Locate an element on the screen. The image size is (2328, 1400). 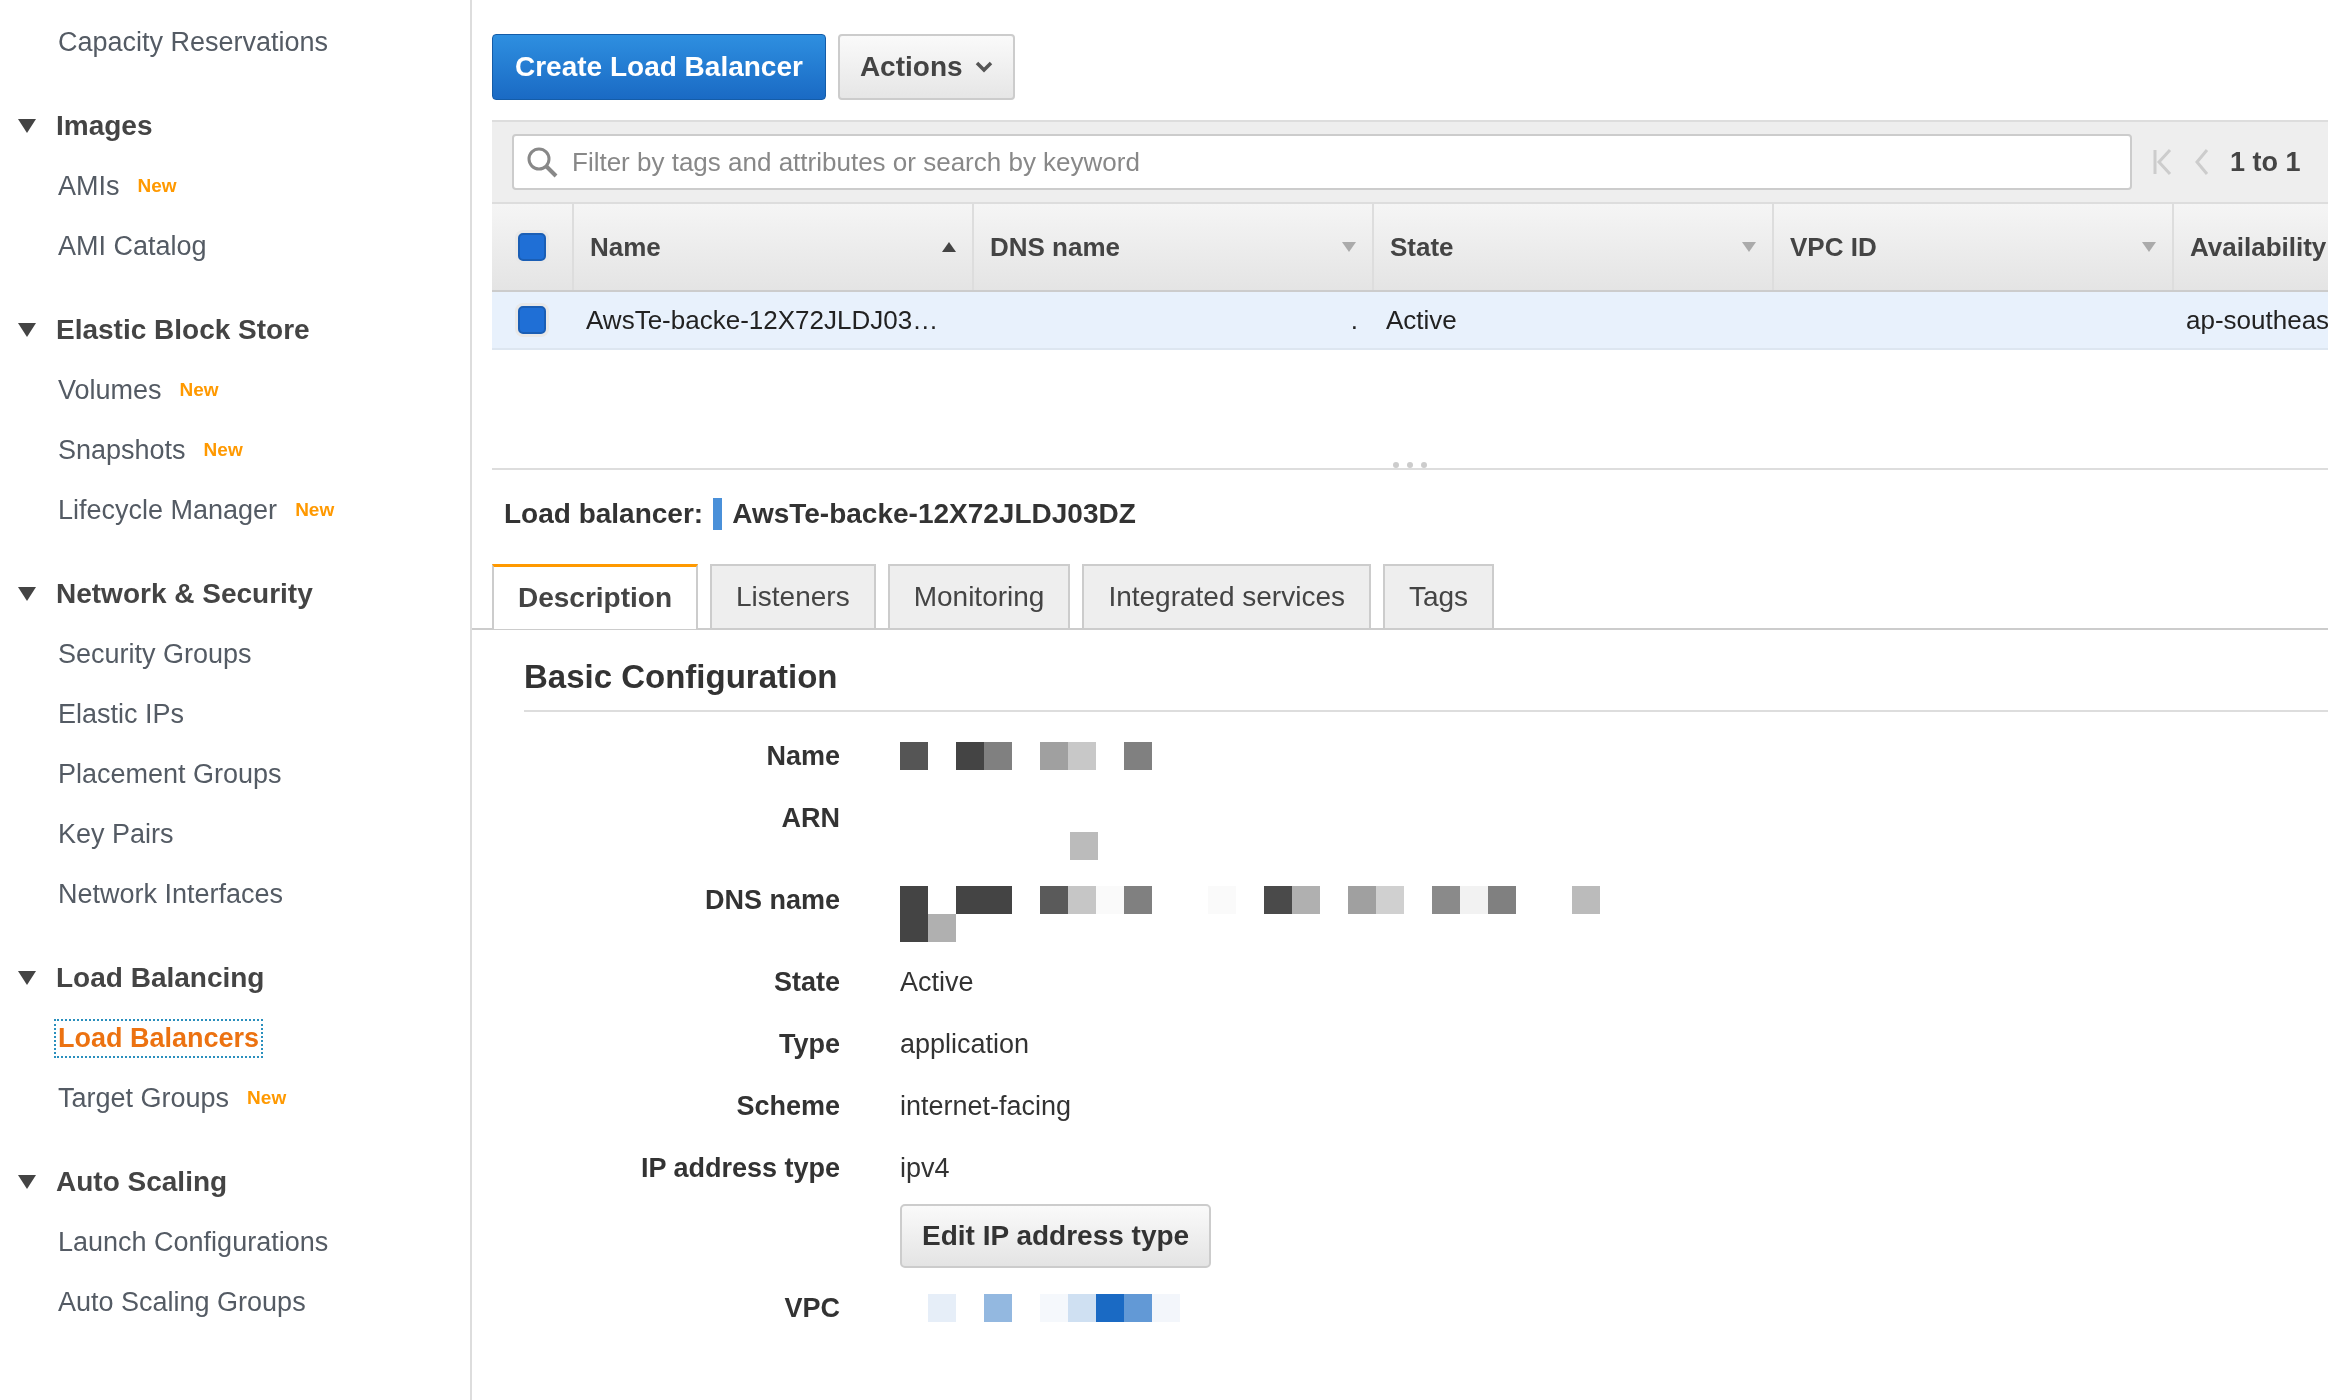
table-cell-text: ap-southeas is located at coordinates (2256, 320).